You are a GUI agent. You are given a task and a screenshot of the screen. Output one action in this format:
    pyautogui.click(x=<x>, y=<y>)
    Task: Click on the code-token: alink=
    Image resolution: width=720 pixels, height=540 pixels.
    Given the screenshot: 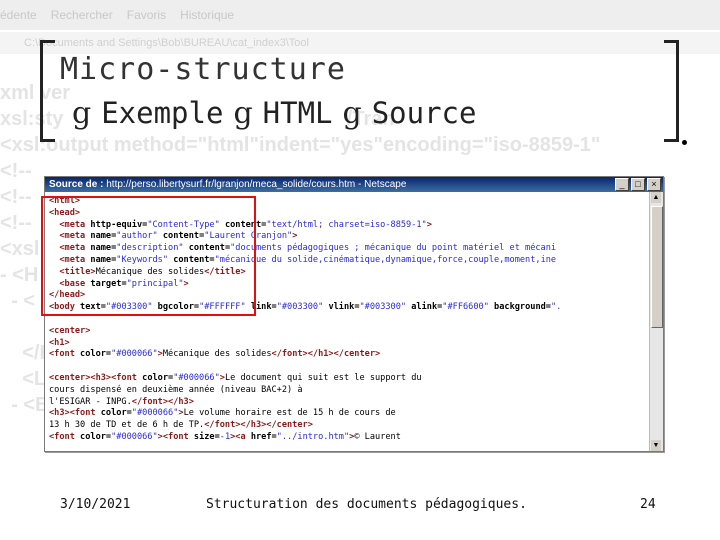 What is the action you would take?
    pyautogui.click(x=424, y=307)
    